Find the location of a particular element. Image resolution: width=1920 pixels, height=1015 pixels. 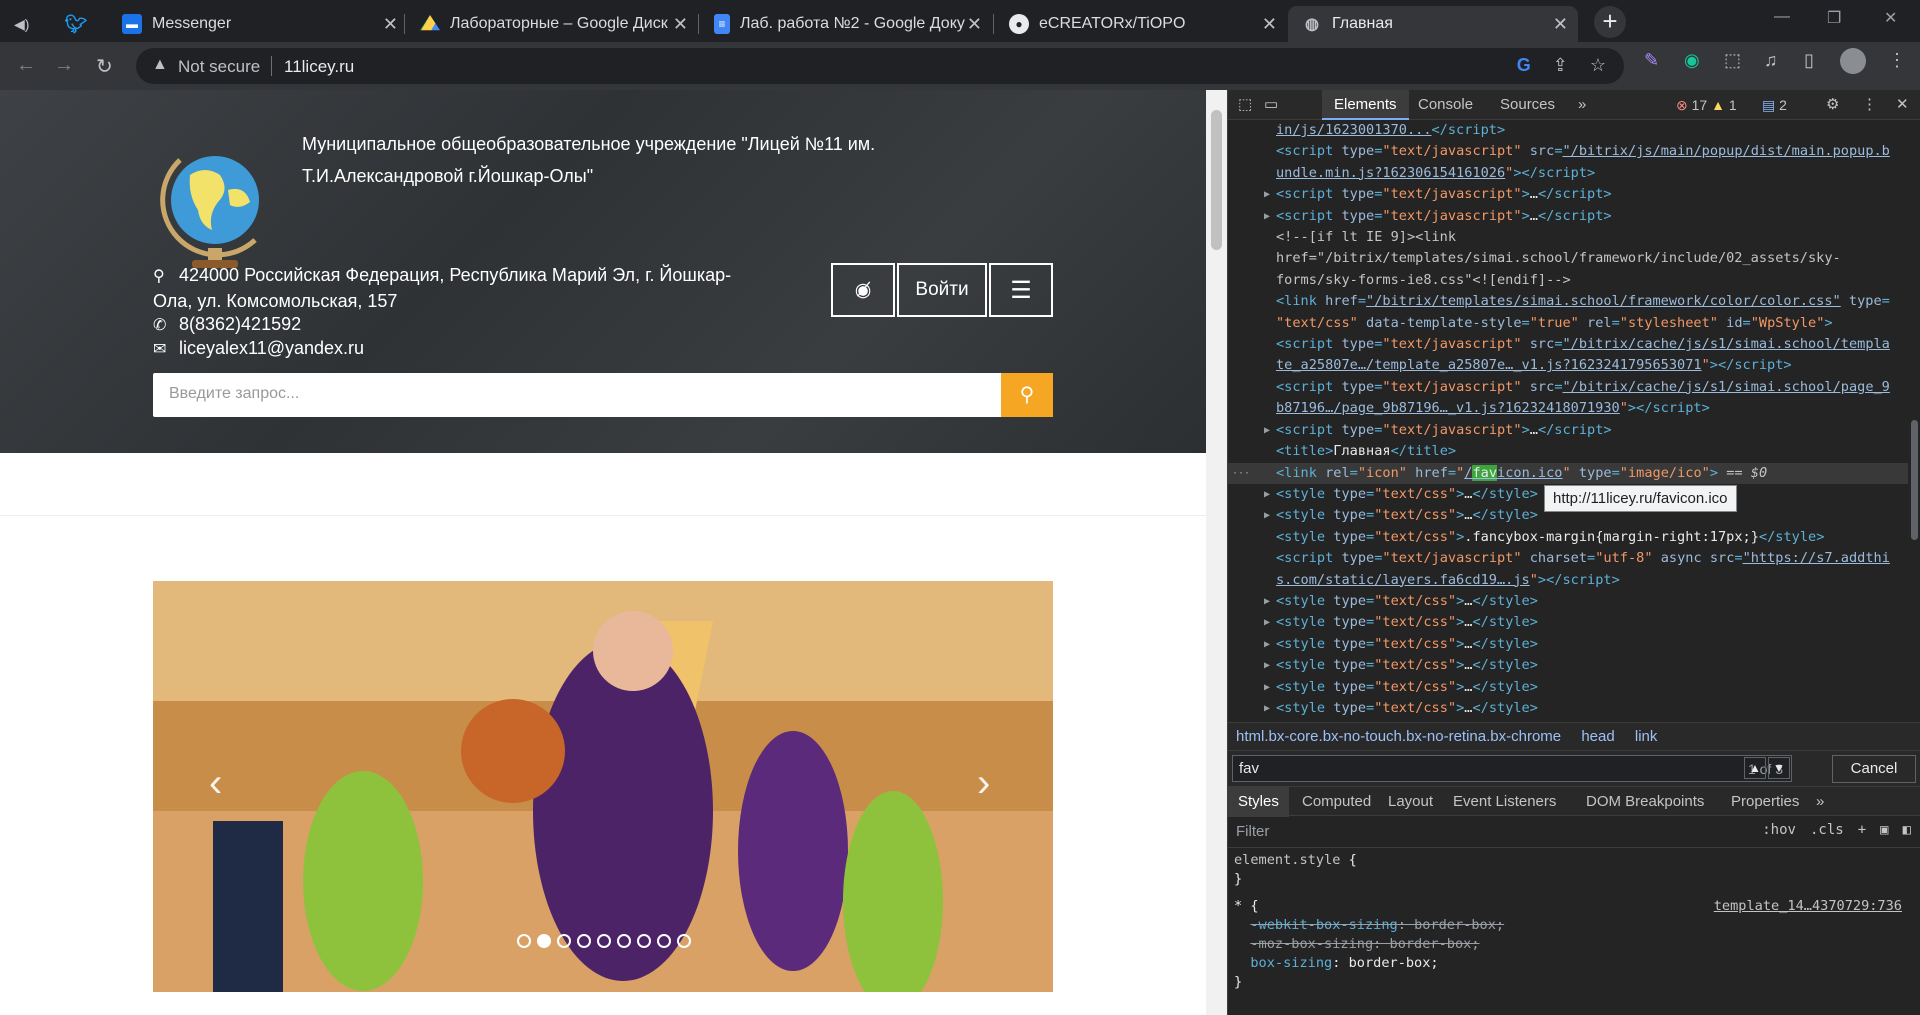

style-declaration: box-sizing: border-box; is located at coordinates (1568, 963).